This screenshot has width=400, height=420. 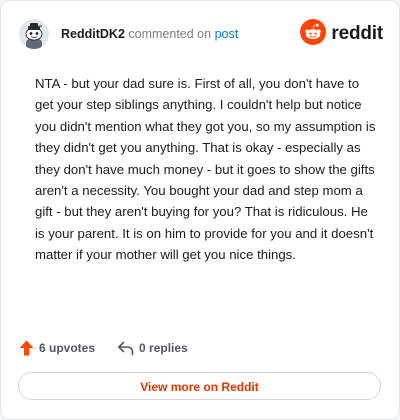 I want to click on author-username: RedditDK2, so click(x=93, y=34).